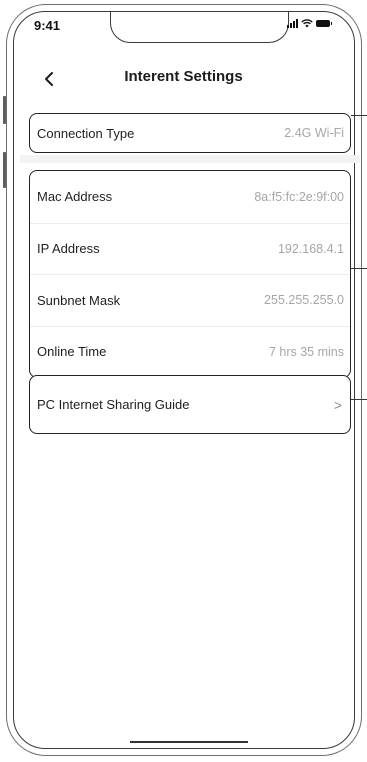  What do you see at coordinates (47, 25) in the screenshot?
I see `status-time: 9:41` at bounding box center [47, 25].